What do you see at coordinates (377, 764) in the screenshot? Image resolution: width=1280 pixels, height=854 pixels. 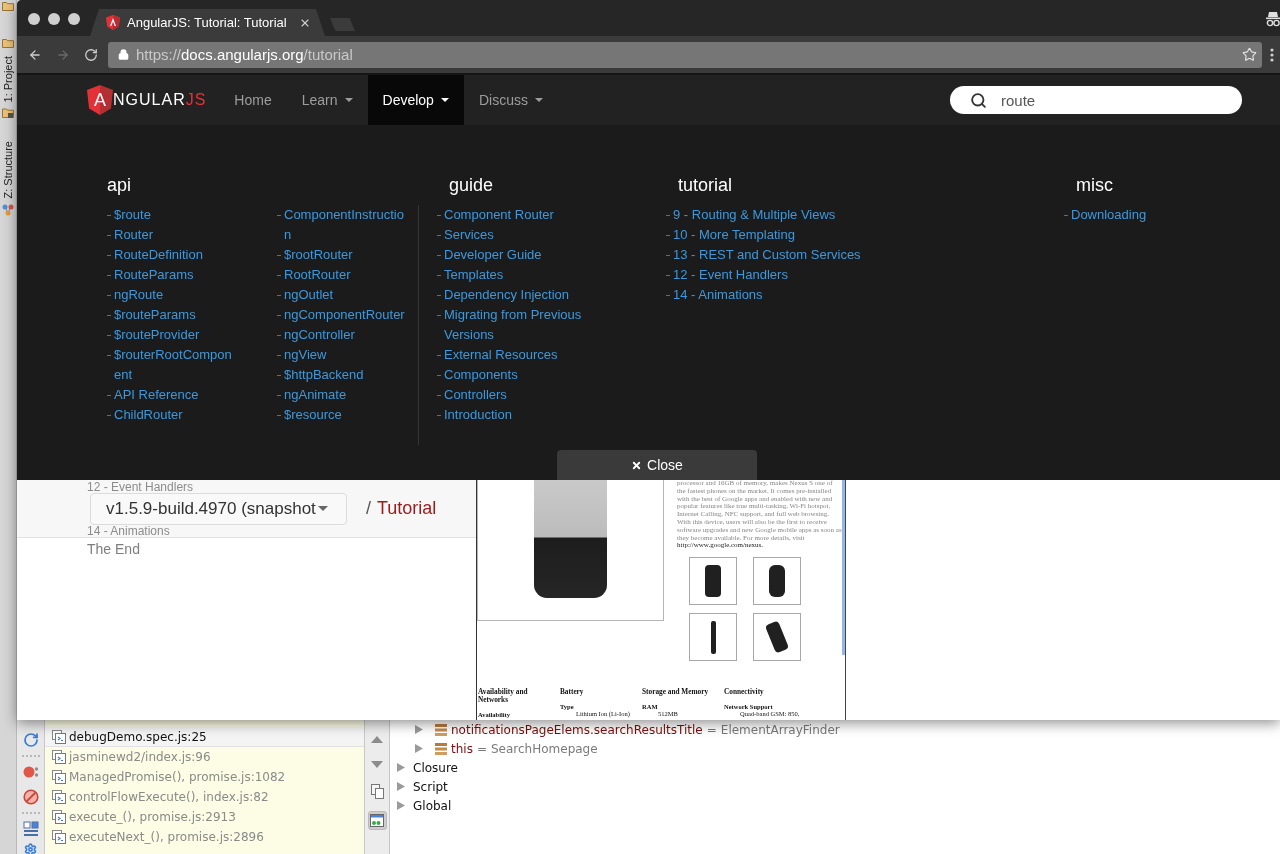 I see `down-arrow-icon` at bounding box center [377, 764].